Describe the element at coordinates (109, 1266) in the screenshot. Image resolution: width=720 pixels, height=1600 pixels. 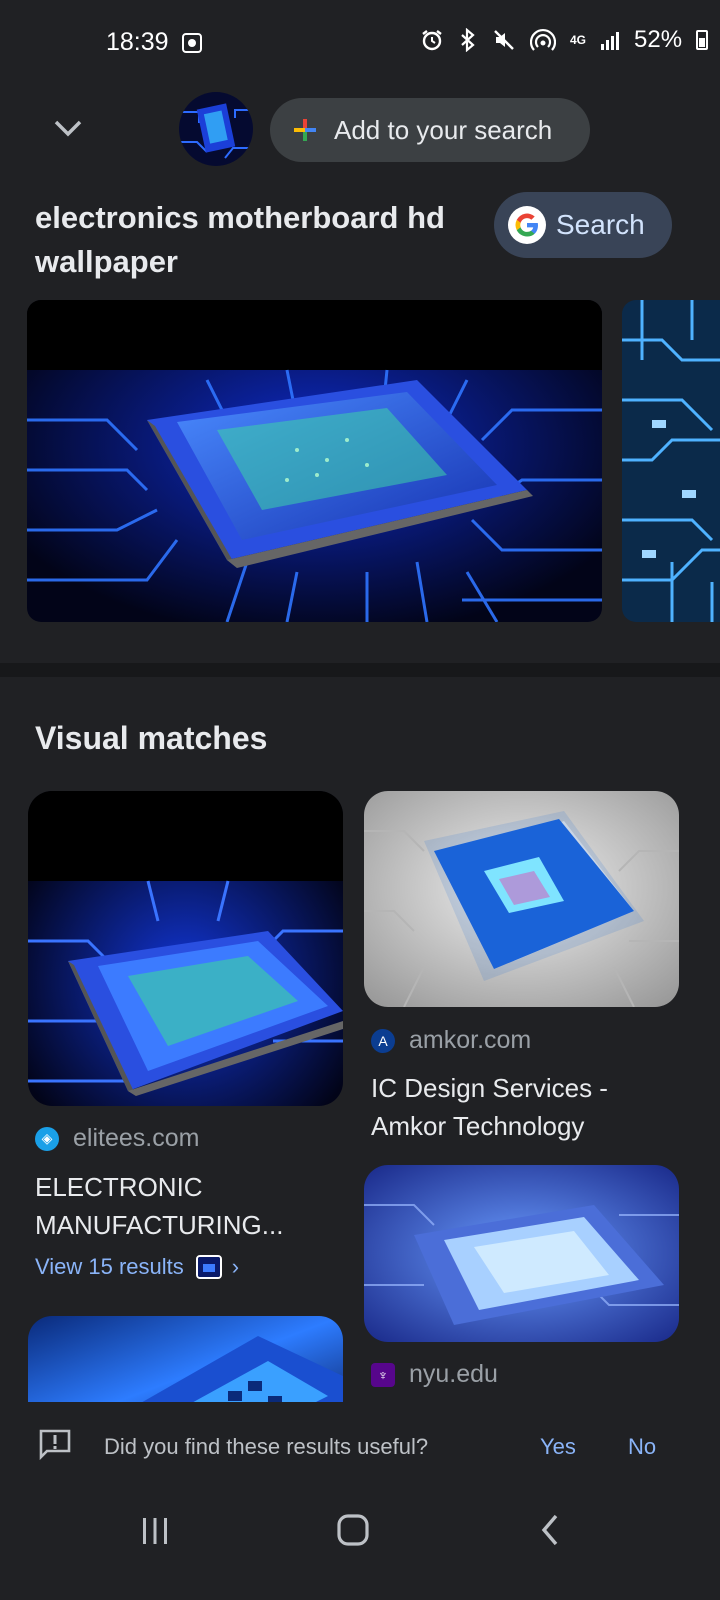
I see `view-more-label: View 15 results` at that location.